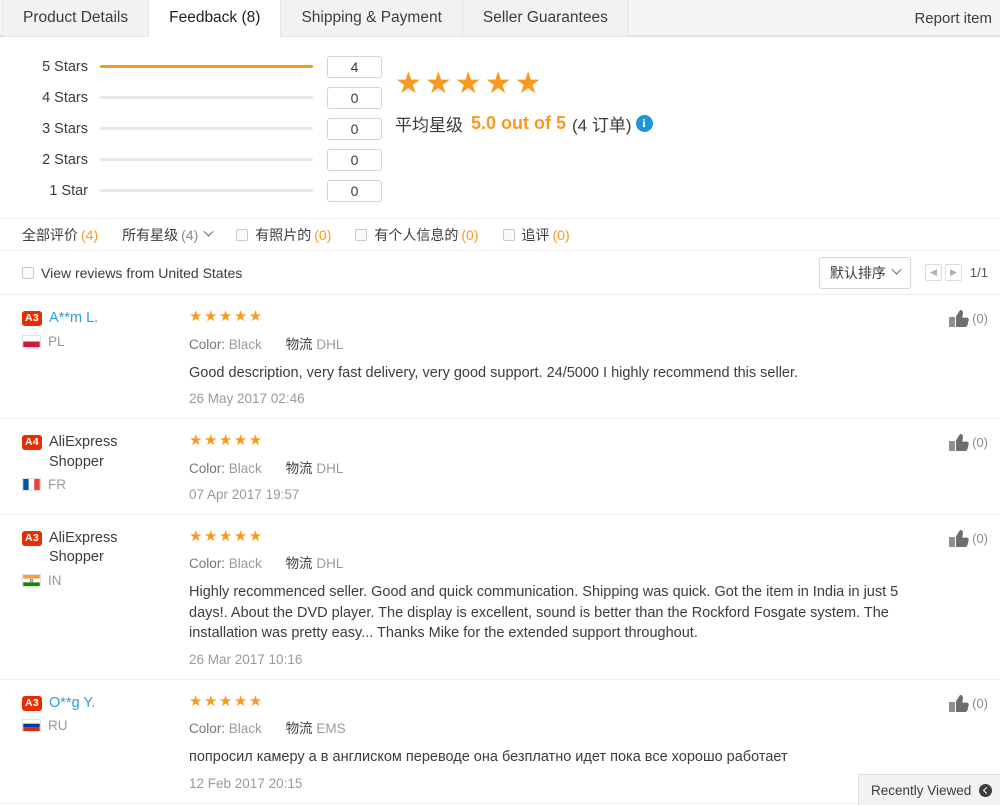  I want to click on filter-additional-reviews: 追评 (0), so click(536, 235).